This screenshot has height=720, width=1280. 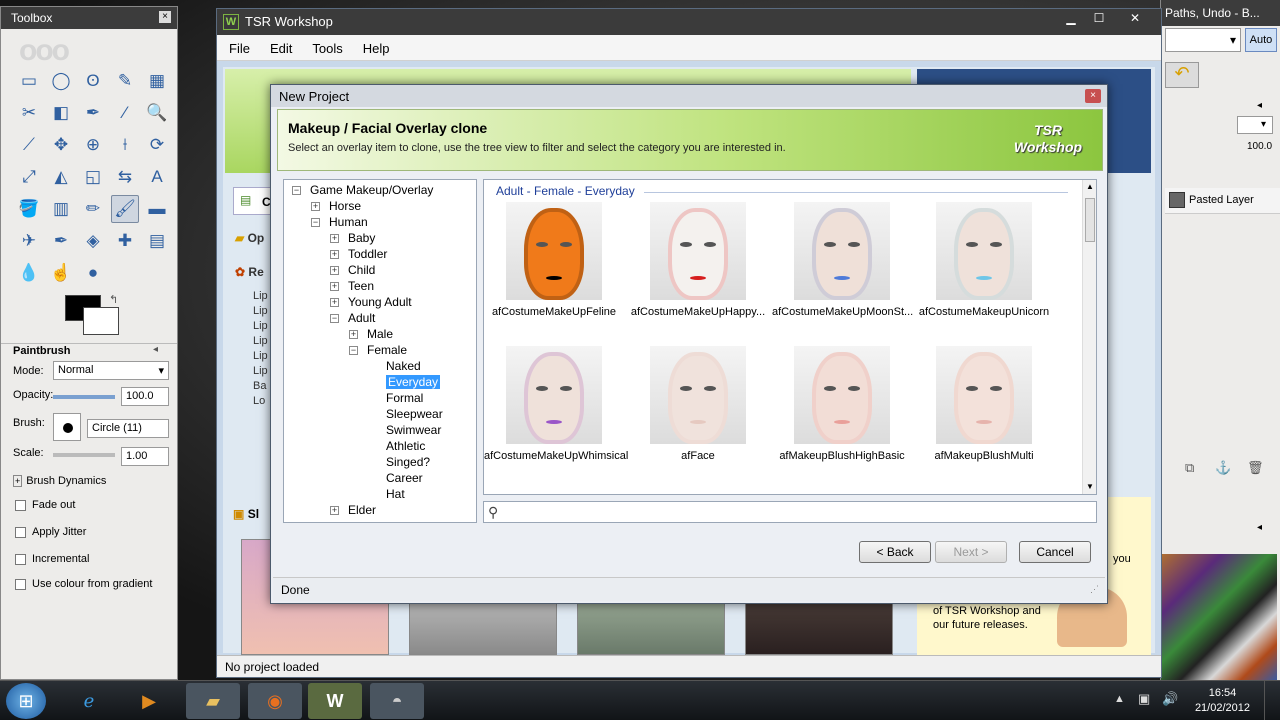 What do you see at coordinates (59, 481) in the screenshot?
I see `brush-dynamics-expander: + Brush Dynamics` at bounding box center [59, 481].